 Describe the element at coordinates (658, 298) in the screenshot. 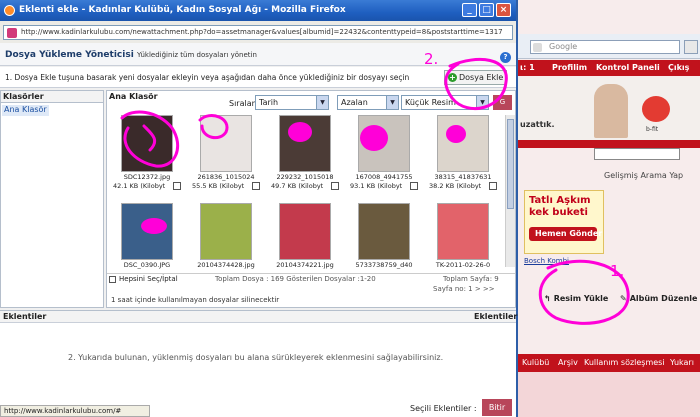

I see `edit-album-button: ✎ Albüm Düzenle` at that location.